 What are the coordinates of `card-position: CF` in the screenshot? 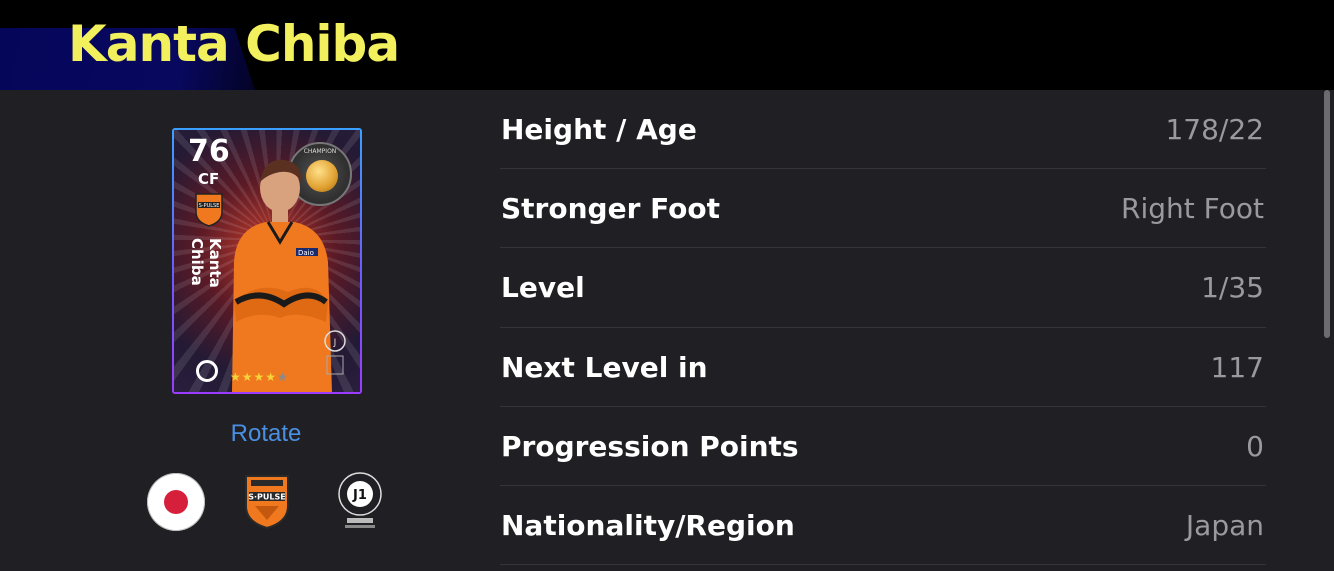 It's located at (209, 179).